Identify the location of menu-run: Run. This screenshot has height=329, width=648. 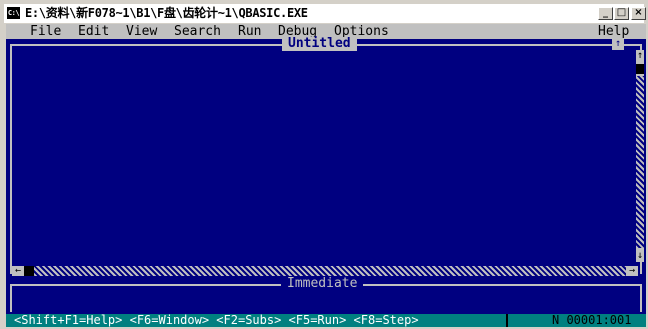
(249, 31).